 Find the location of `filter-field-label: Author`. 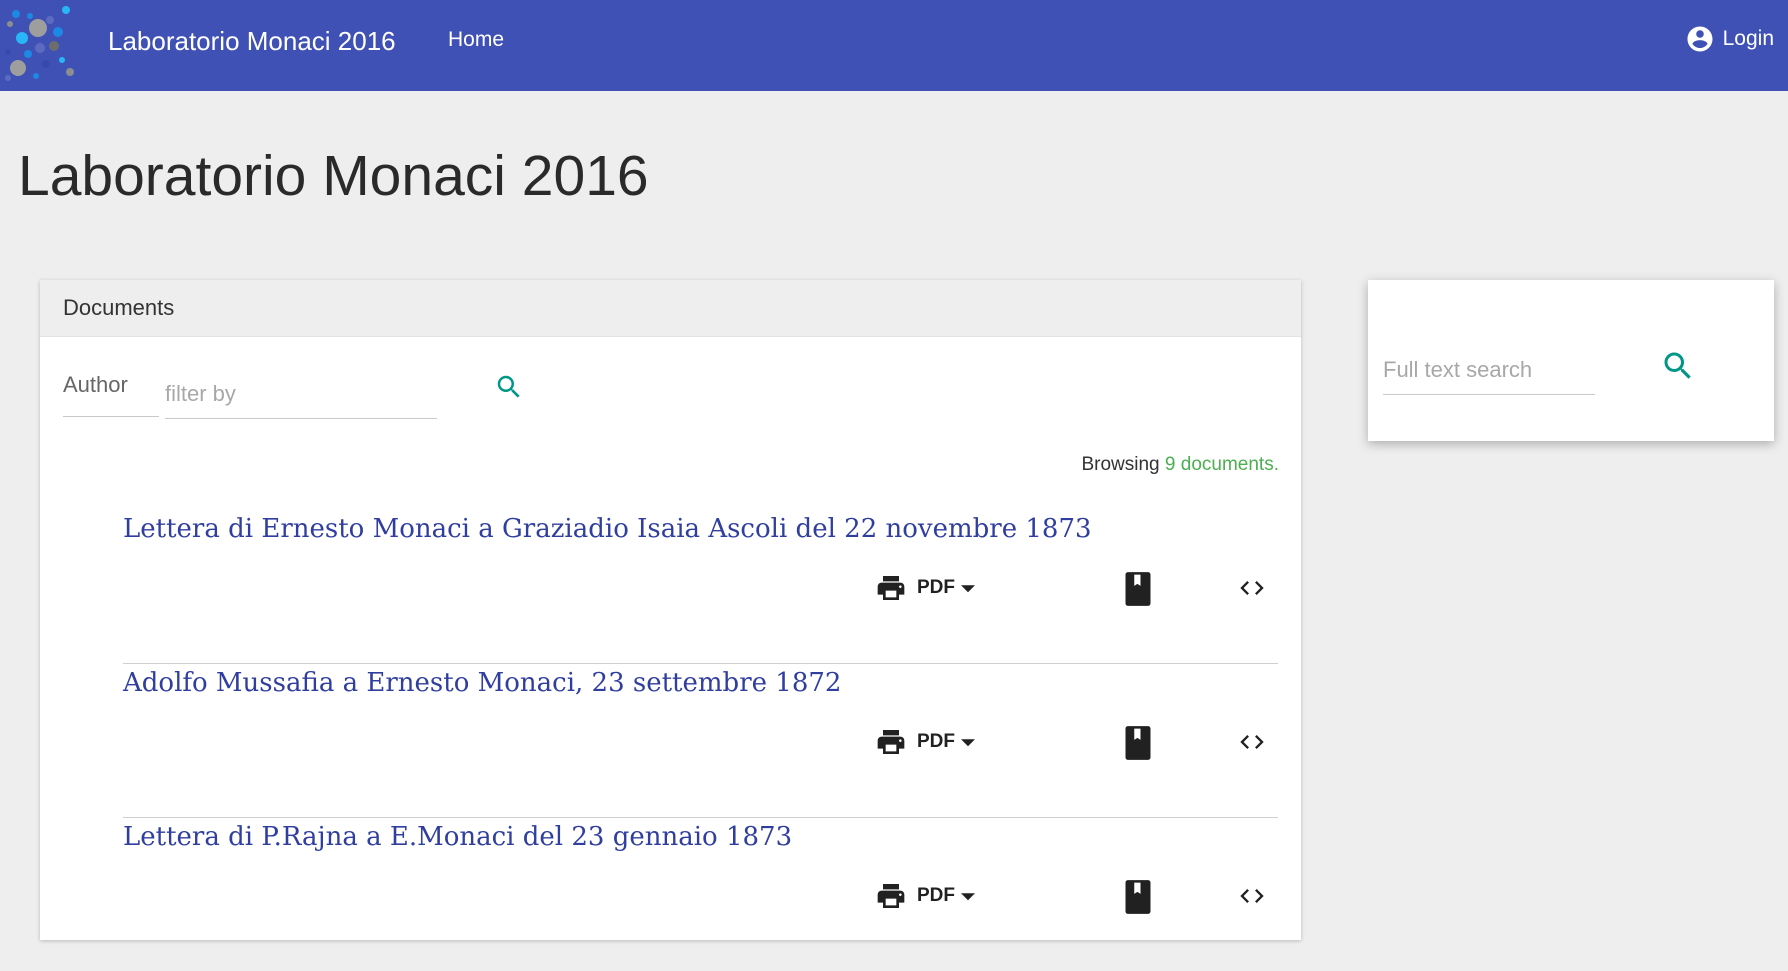

filter-field-label: Author is located at coordinates (95, 384).